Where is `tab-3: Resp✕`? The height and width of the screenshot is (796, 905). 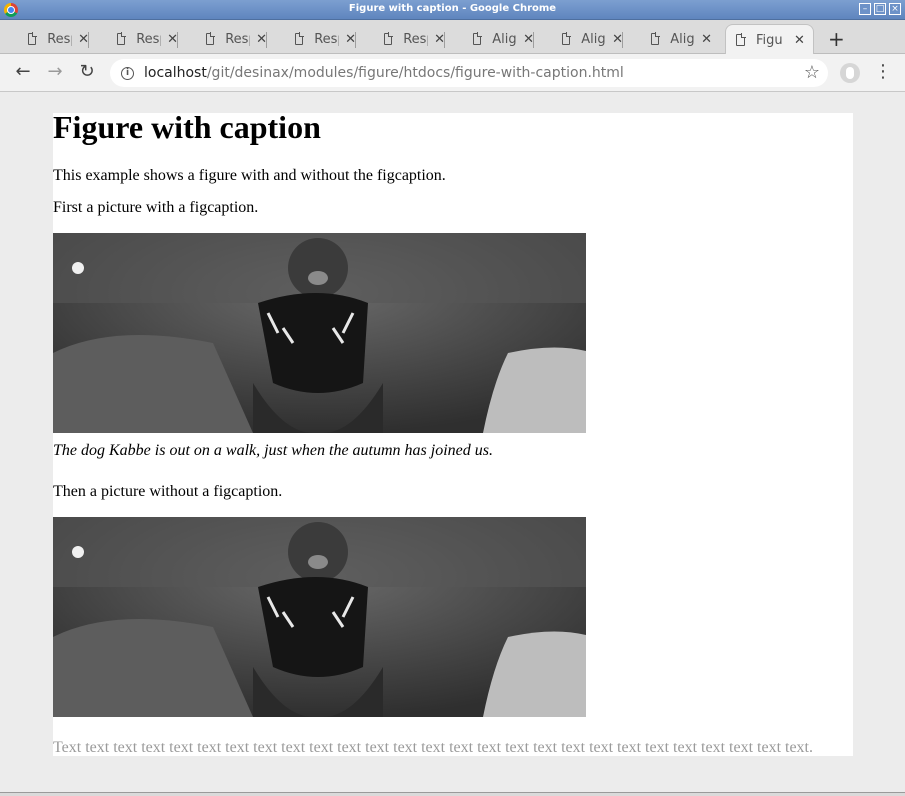
tab-3: Resp✕ is located at coordinates (222, 39).